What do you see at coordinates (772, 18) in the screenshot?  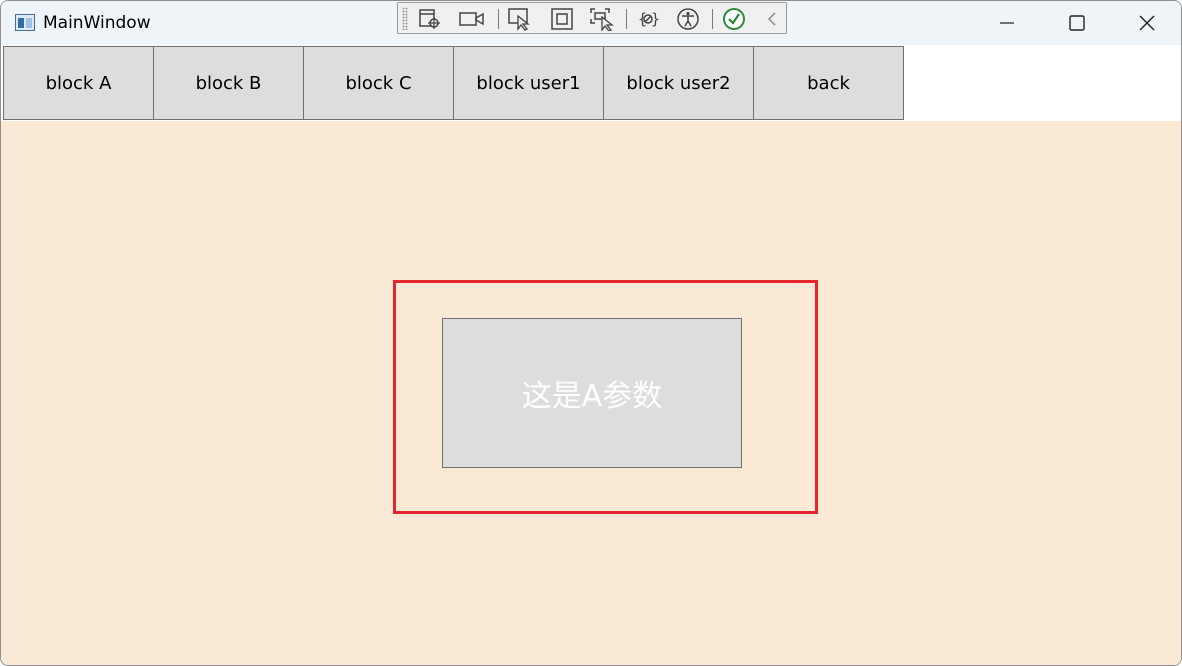 I see `collapse-chevron-icon` at bounding box center [772, 18].